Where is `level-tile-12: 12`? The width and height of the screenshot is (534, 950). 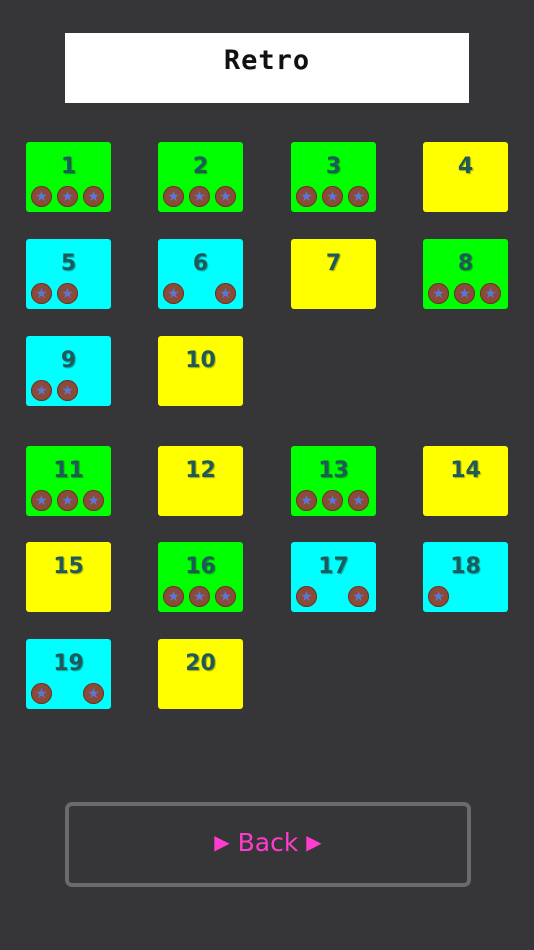 level-tile-12: 12 is located at coordinates (200, 481).